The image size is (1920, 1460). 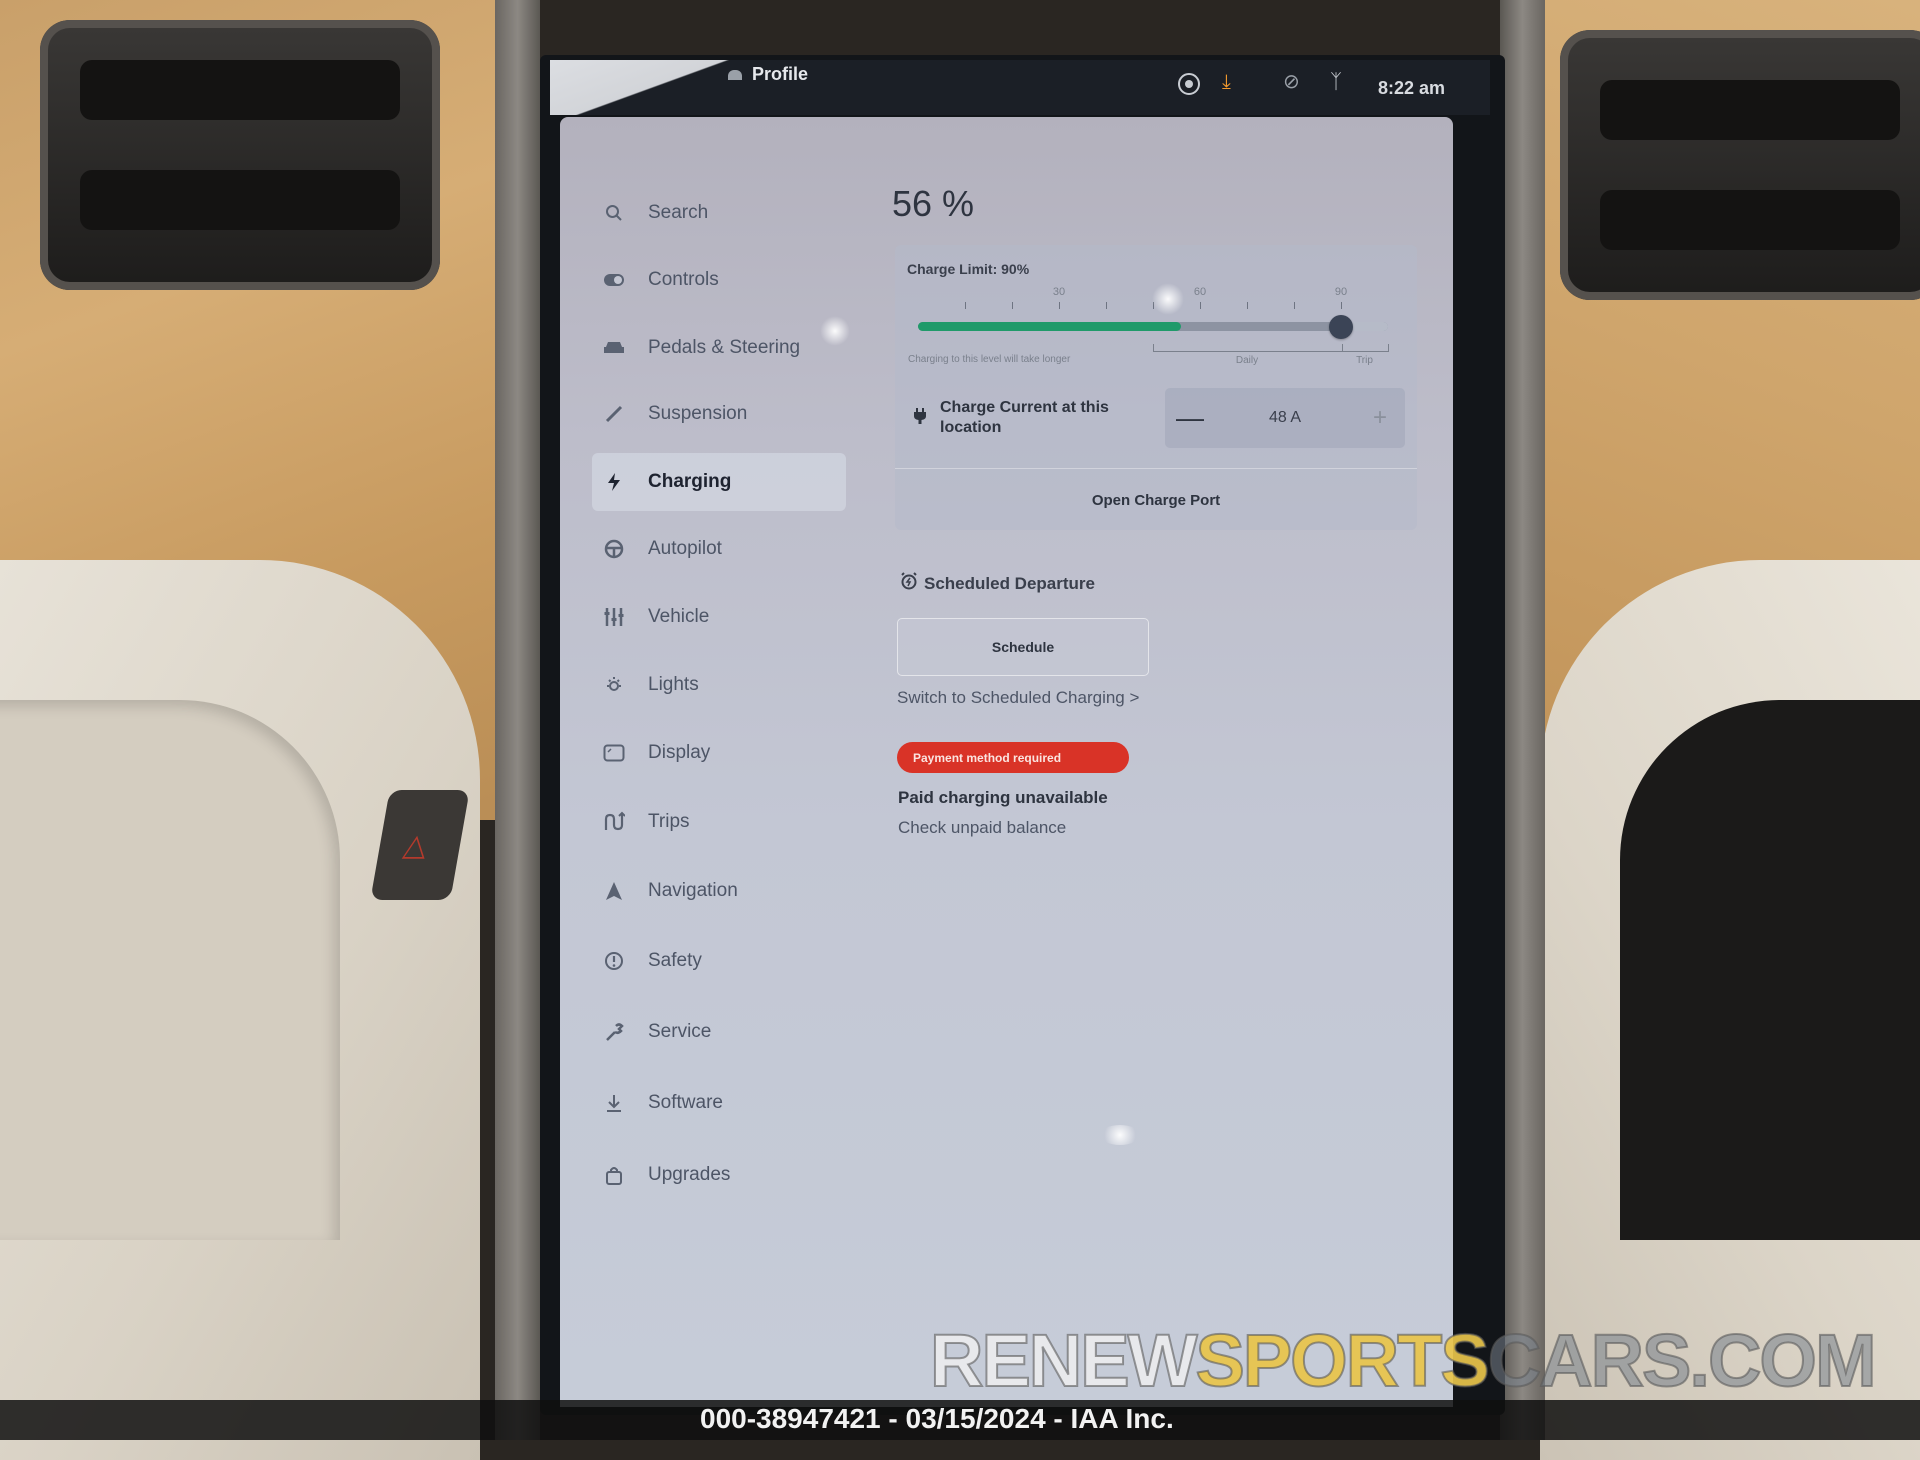 I want to click on tick-label: 90, so click(x=1341, y=292).